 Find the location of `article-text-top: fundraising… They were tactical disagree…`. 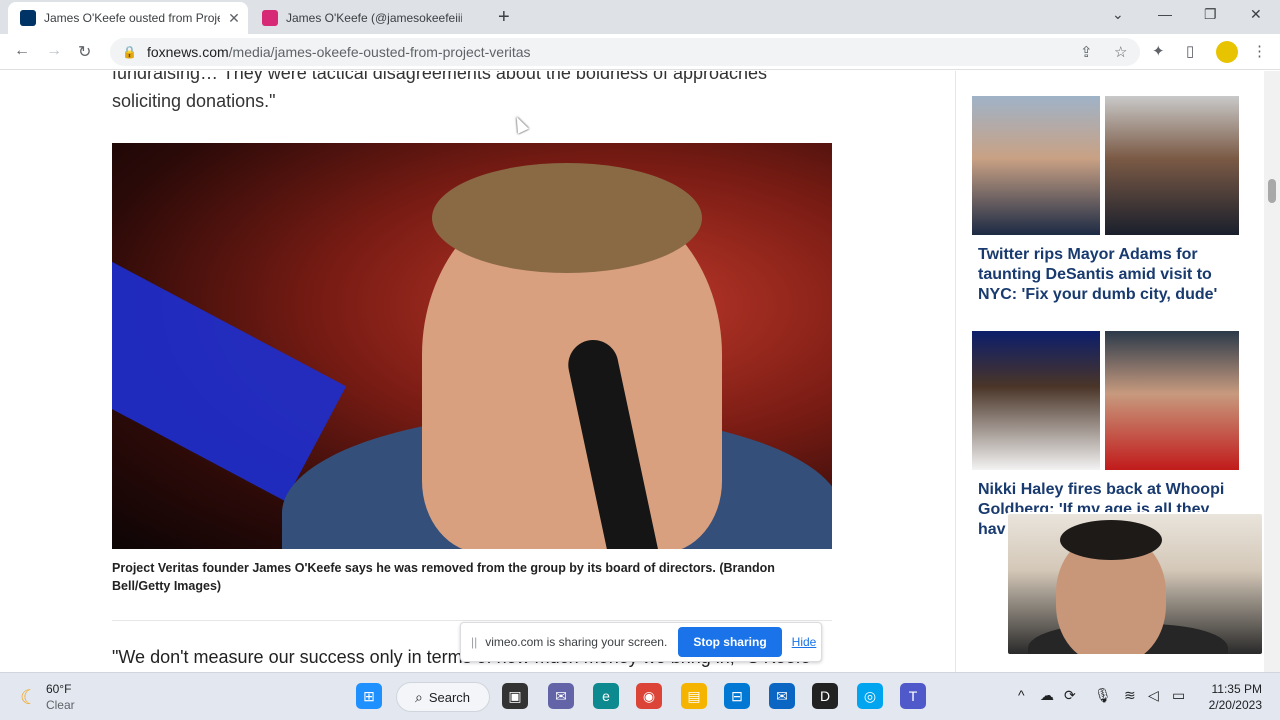

article-text-top: fundraising… They were tactical disagree… is located at coordinates (440, 91).